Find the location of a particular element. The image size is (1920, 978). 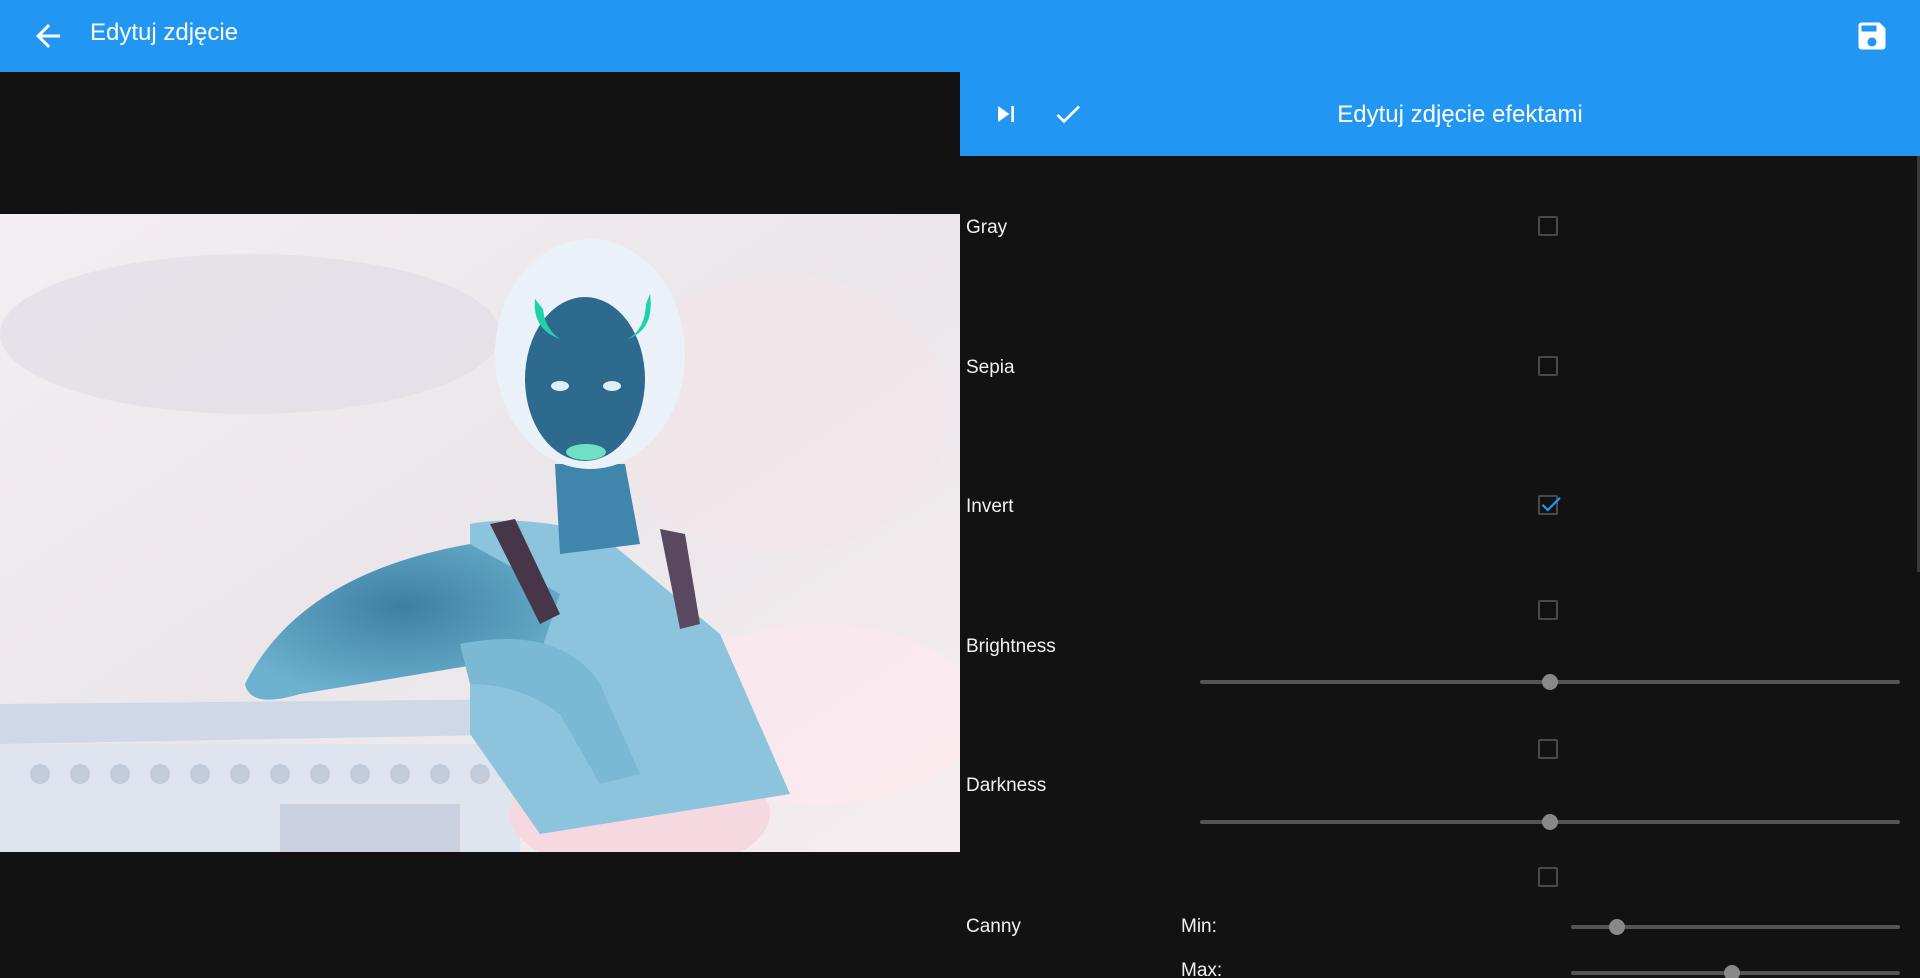

darkness-checkbox is located at coordinates (1548, 749).